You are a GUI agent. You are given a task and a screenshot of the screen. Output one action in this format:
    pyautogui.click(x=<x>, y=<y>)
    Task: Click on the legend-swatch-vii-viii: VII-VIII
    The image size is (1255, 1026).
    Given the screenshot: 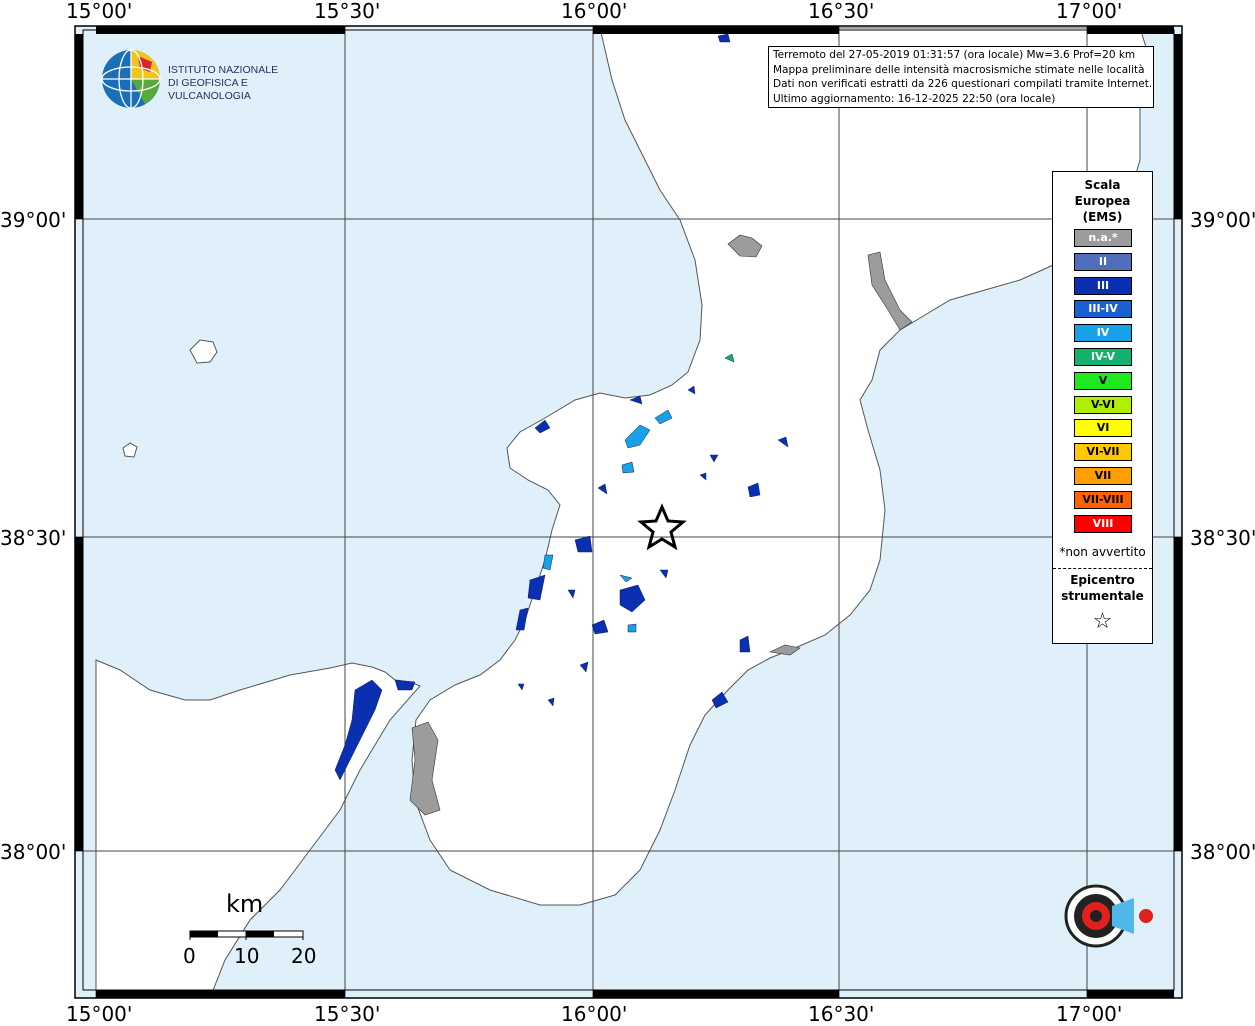 What is the action you would take?
    pyautogui.click(x=1103, y=499)
    